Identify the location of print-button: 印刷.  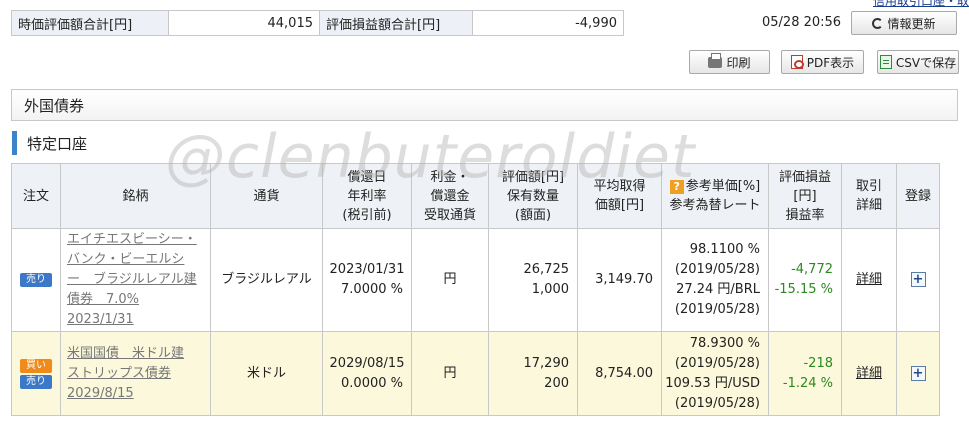
(729, 62).